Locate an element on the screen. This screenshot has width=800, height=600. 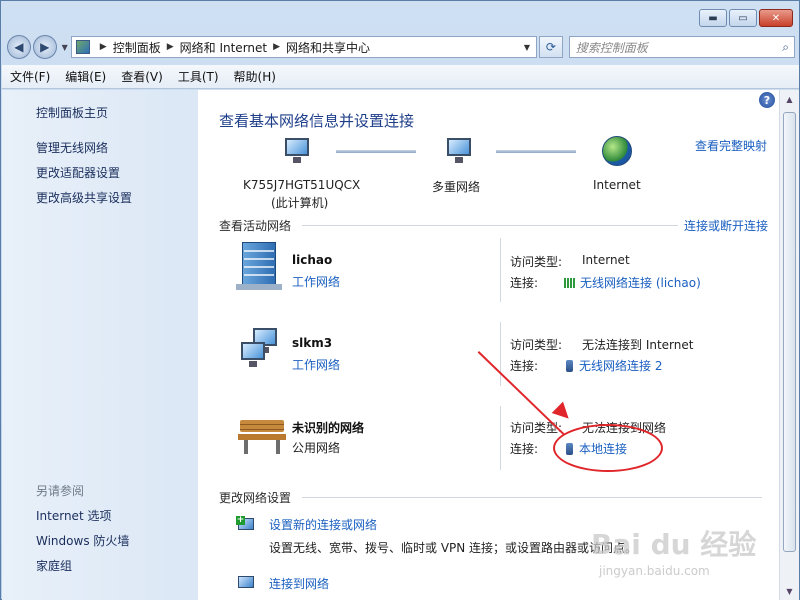
minimize-icon: ▬ is located at coordinates (713, 18).